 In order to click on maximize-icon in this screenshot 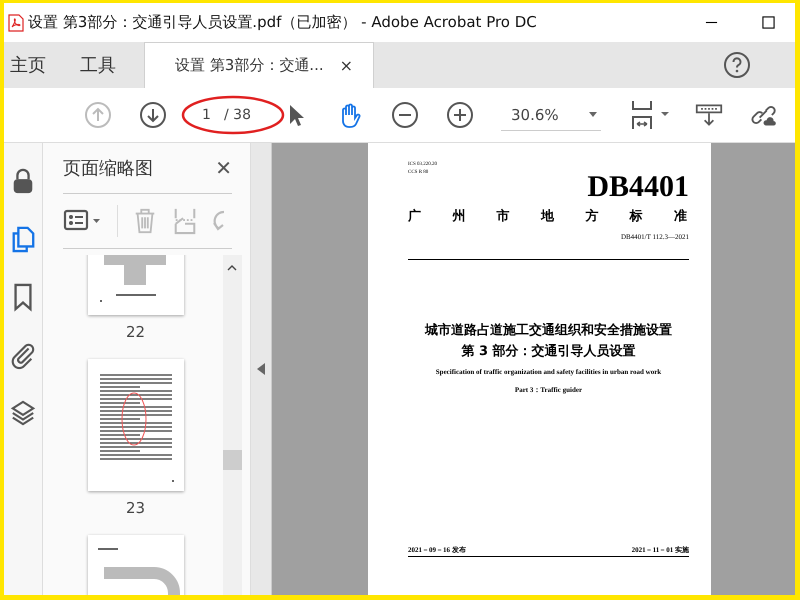, I will do `click(768, 22)`.